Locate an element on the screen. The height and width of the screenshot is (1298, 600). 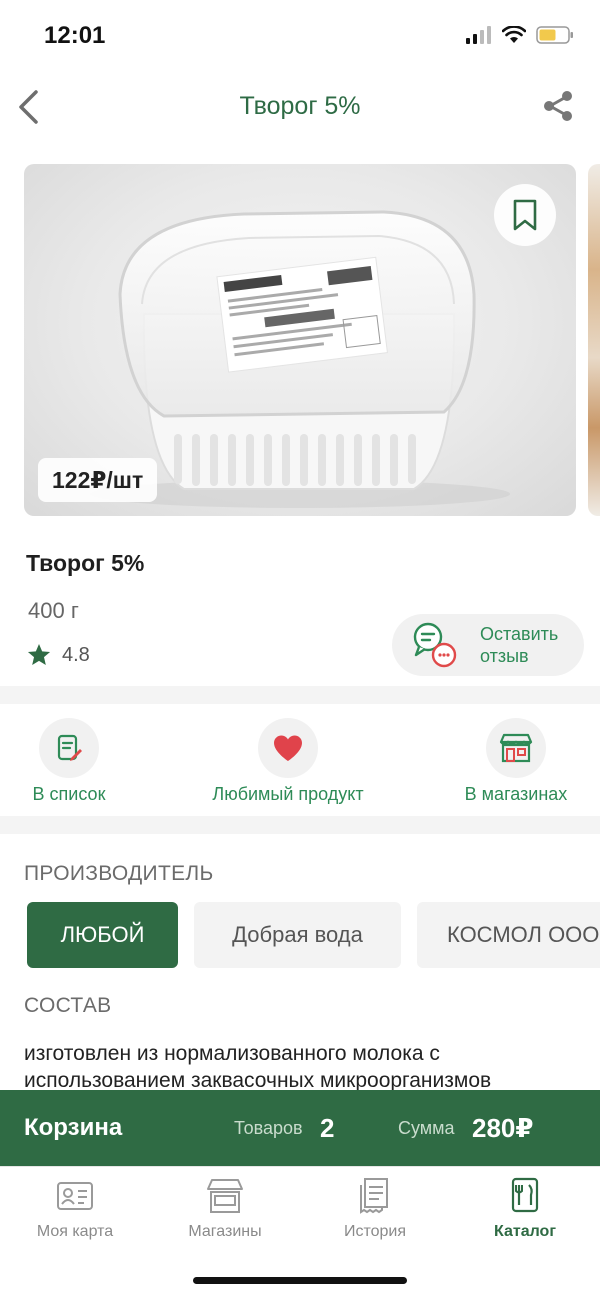
cart-sum-label: Сумма is located at coordinates (426, 1128).